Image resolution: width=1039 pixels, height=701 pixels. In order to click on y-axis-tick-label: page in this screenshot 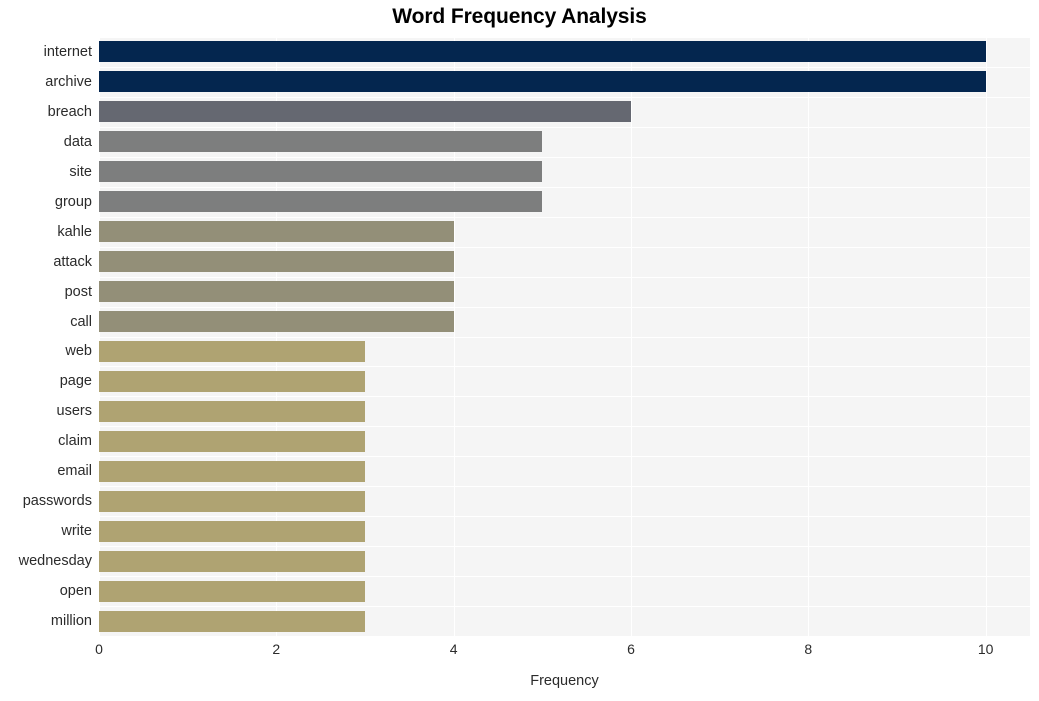, I will do `click(75, 381)`.